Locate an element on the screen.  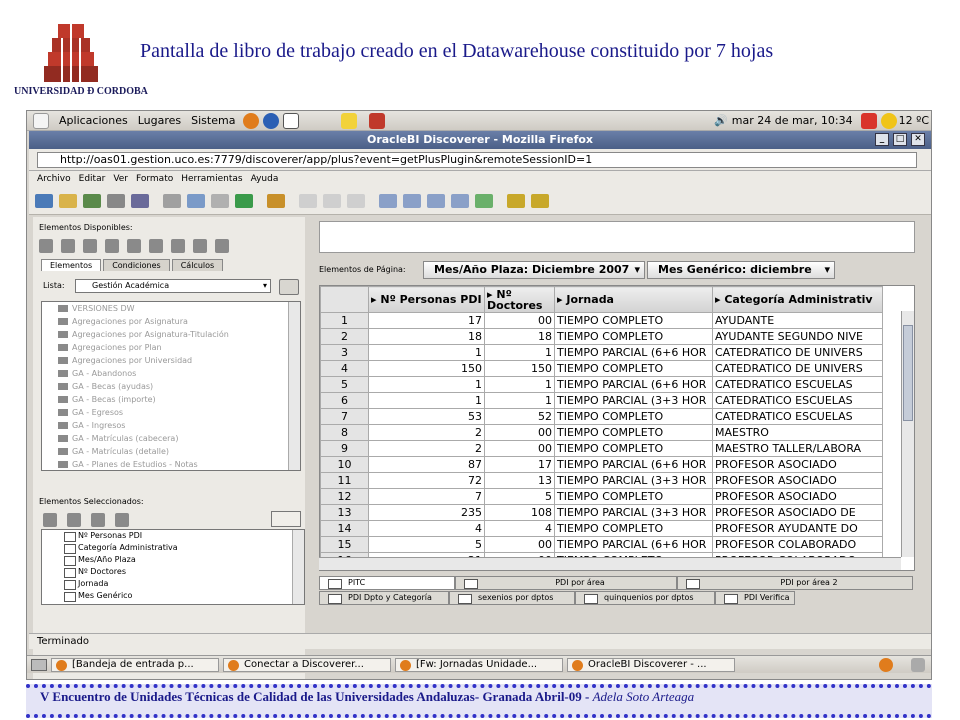
table-icon is located at coordinates (220, 200).